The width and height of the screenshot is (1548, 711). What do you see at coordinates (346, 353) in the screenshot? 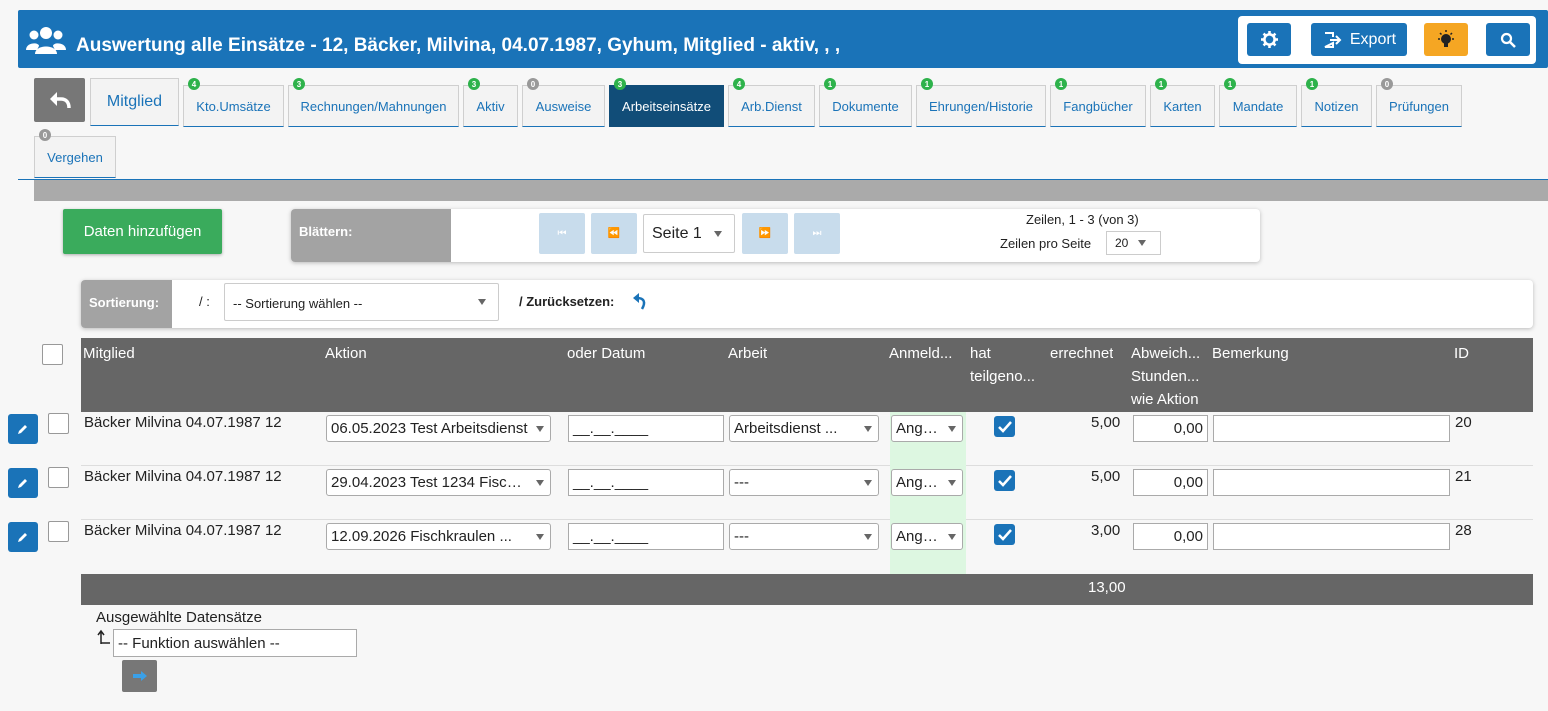
I see `col-aktion: Aktion` at bounding box center [346, 353].